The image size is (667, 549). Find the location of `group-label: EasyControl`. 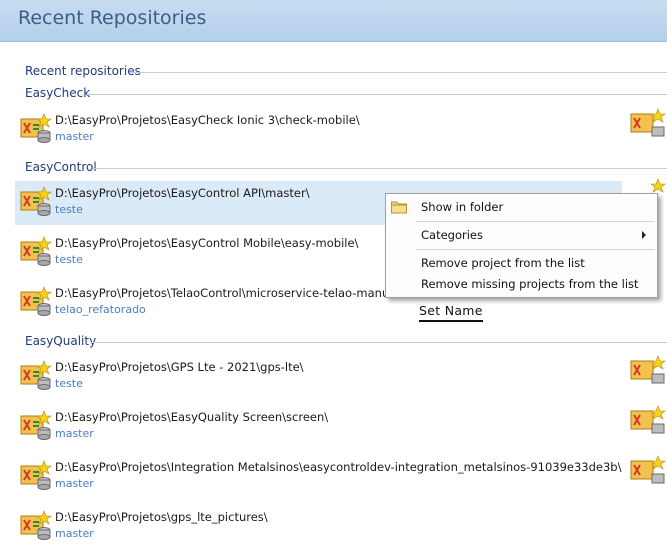

group-label: EasyControl is located at coordinates (61, 167).